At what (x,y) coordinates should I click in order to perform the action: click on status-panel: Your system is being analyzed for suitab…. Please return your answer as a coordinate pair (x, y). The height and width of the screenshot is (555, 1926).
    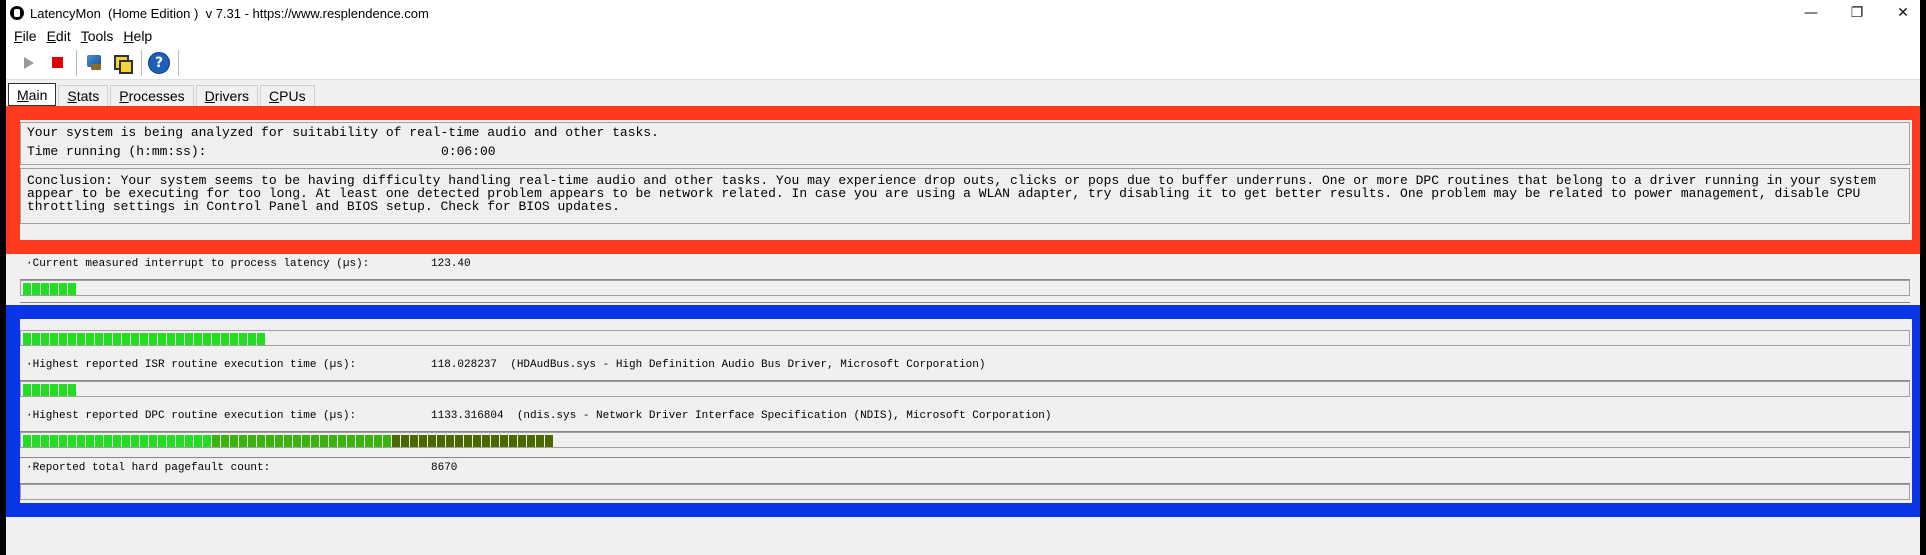
    Looking at the image, I should click on (965, 143).